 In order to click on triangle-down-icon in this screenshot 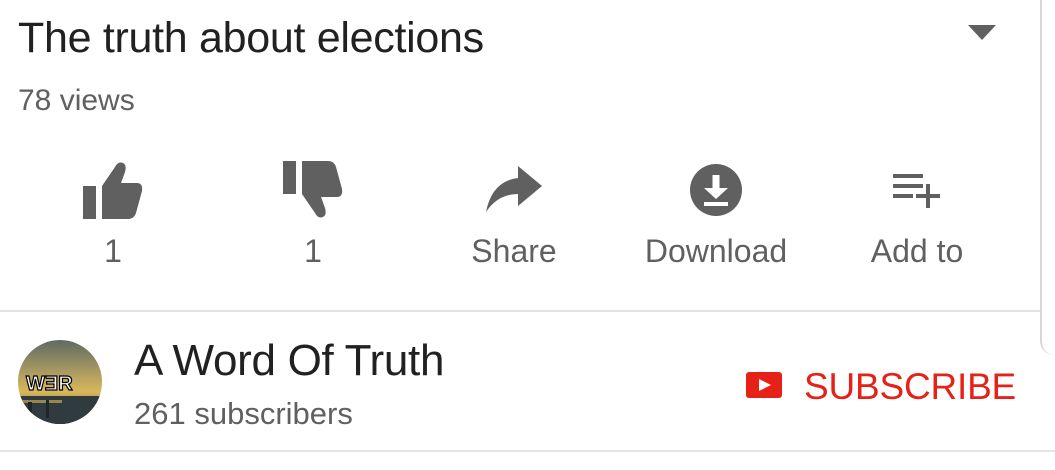, I will do `click(982, 35)`.